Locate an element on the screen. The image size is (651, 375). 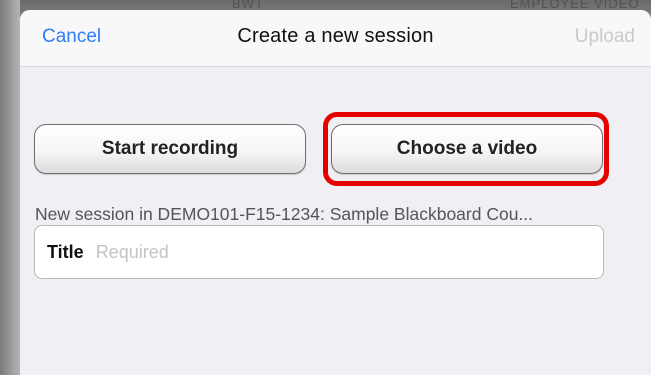
title-label: Title is located at coordinates (65, 251).